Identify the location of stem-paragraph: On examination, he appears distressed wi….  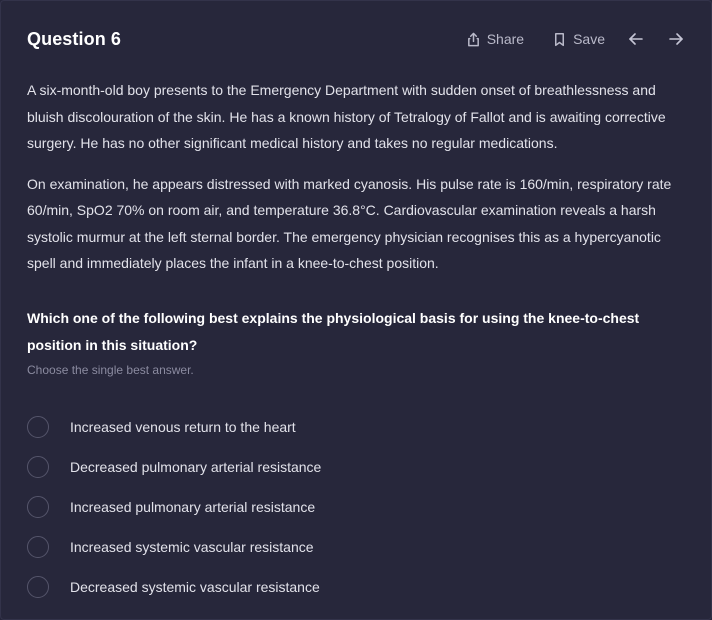
(349, 223).